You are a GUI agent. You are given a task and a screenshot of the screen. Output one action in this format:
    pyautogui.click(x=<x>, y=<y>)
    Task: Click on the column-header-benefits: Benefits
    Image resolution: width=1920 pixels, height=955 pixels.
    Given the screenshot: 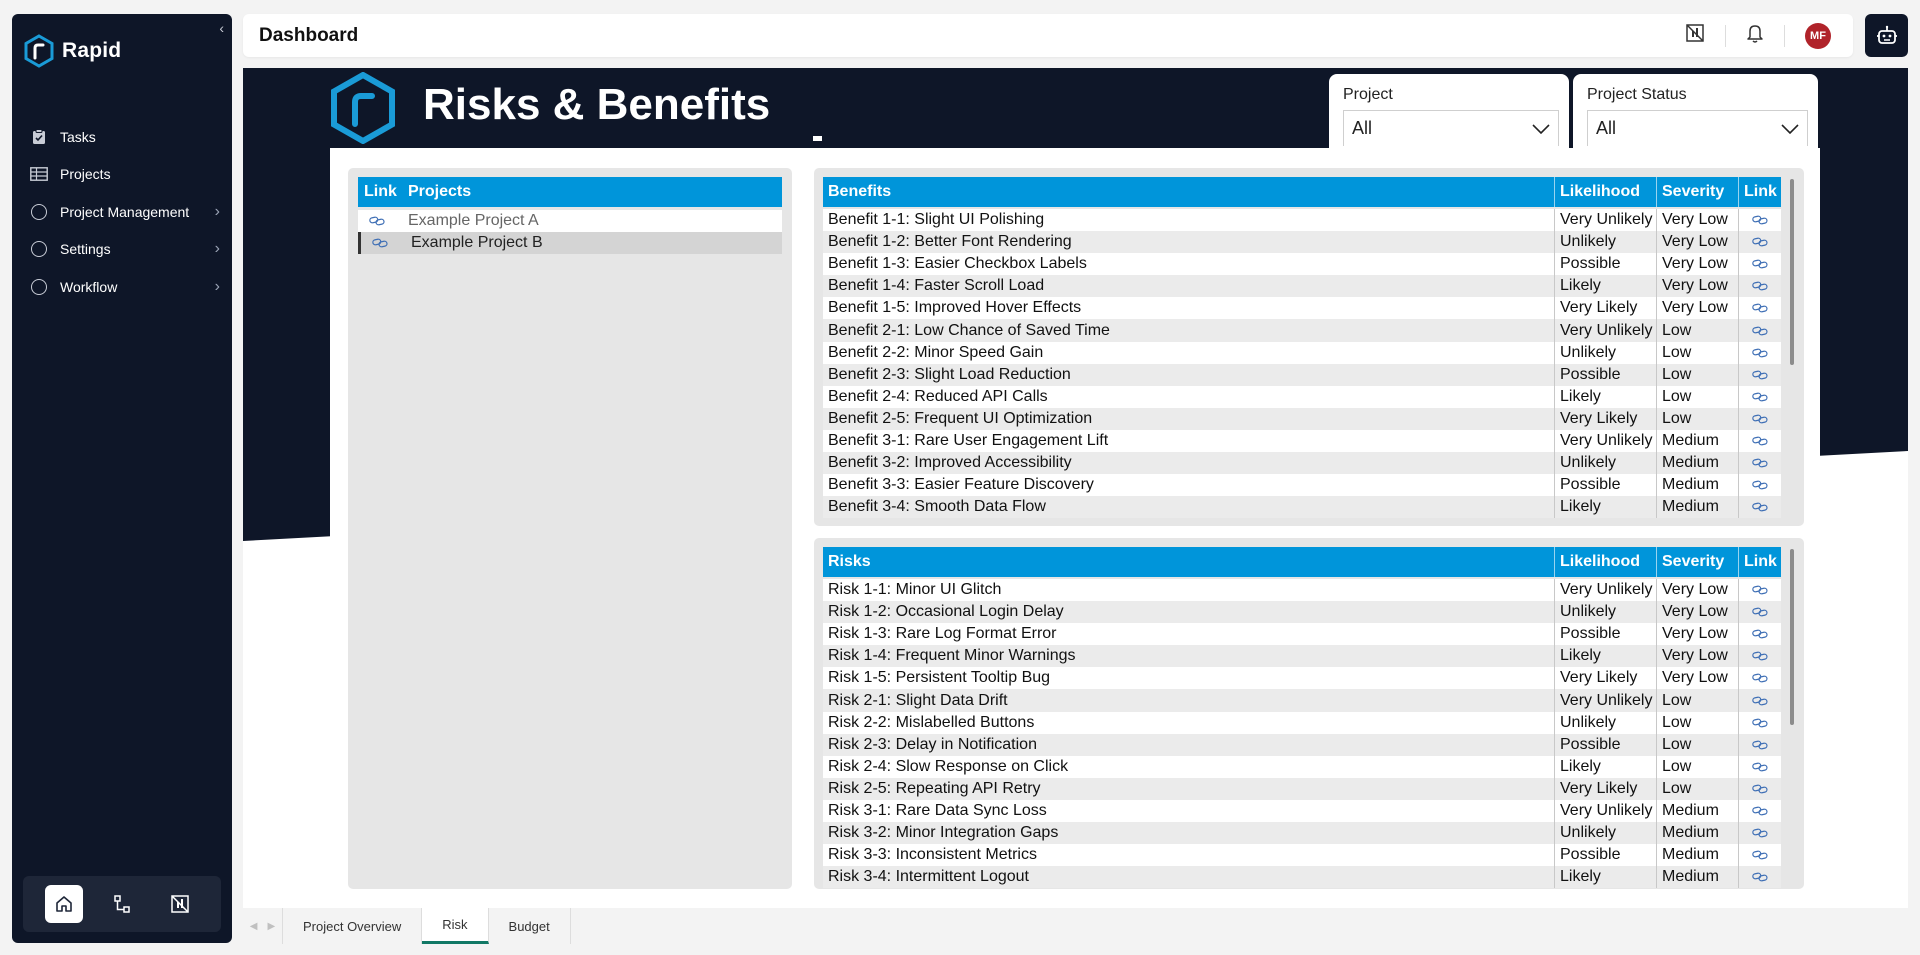 What is the action you would take?
    pyautogui.click(x=1189, y=192)
    